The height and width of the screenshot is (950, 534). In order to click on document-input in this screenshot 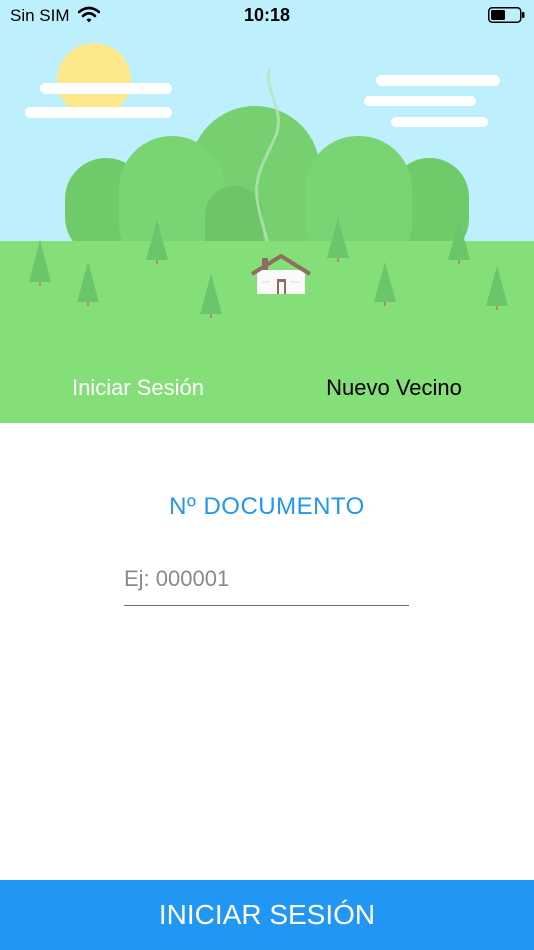, I will do `click(266, 579)`.